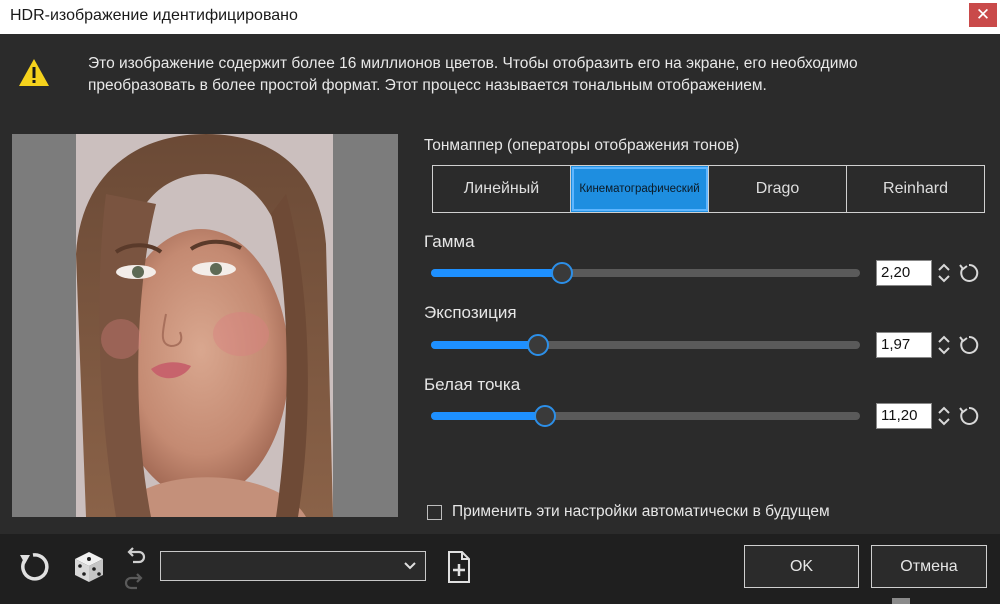 The image size is (1000, 604). What do you see at coordinates (801, 566) in the screenshot?
I see `ok-button: OK` at bounding box center [801, 566].